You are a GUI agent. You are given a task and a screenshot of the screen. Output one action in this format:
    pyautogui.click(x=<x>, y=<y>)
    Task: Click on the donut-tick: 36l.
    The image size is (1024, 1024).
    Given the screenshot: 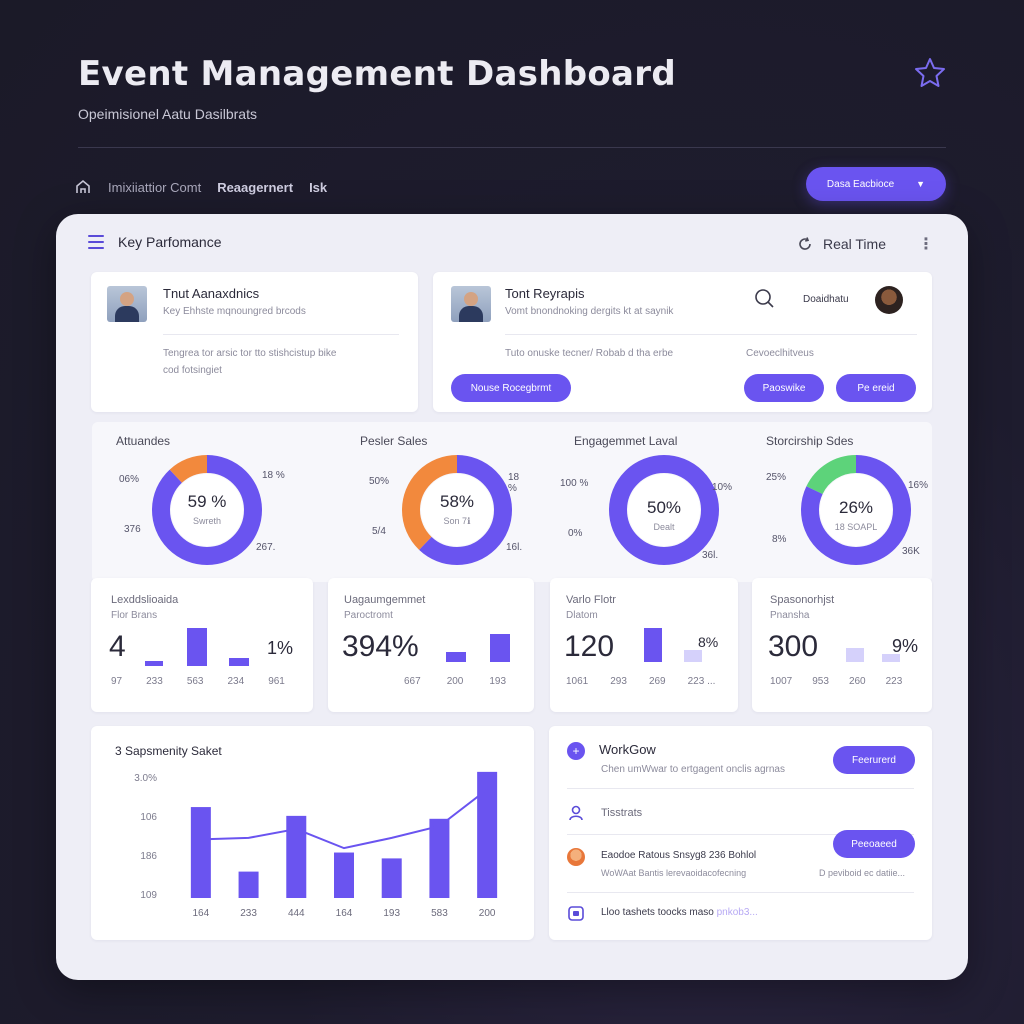 What is the action you would take?
    pyautogui.click(x=710, y=555)
    